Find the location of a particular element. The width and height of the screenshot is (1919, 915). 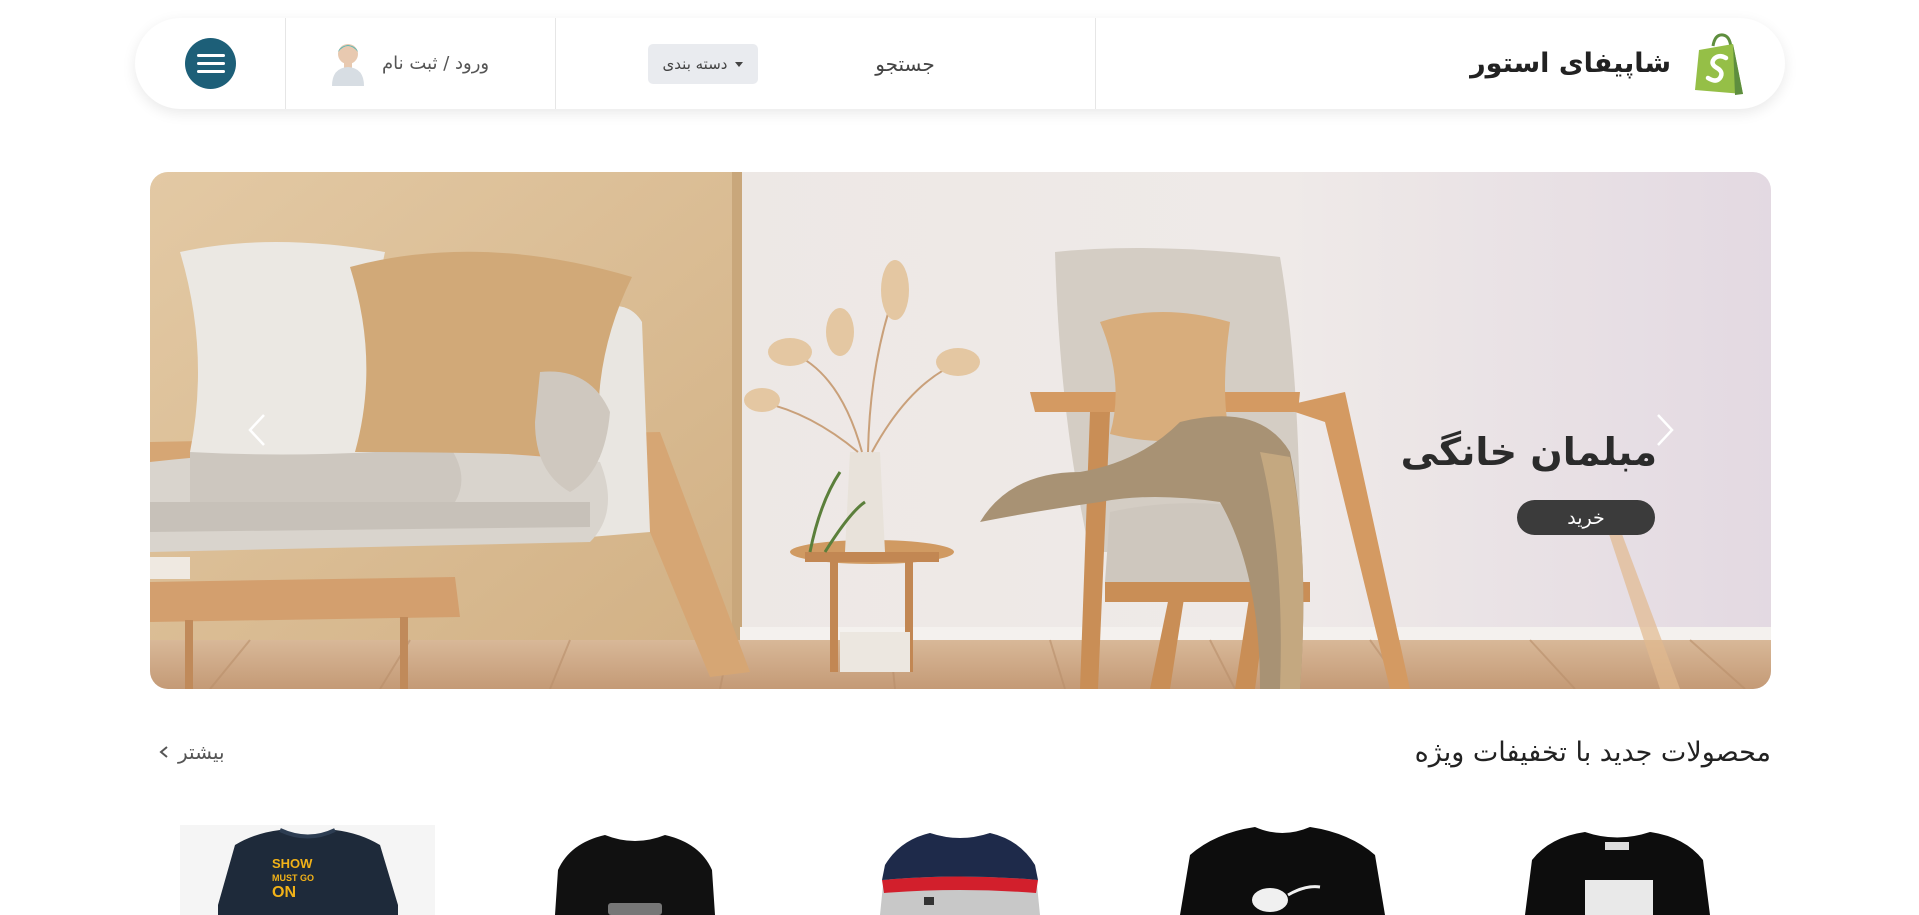

user-avatar-icon is located at coordinates (348, 64).